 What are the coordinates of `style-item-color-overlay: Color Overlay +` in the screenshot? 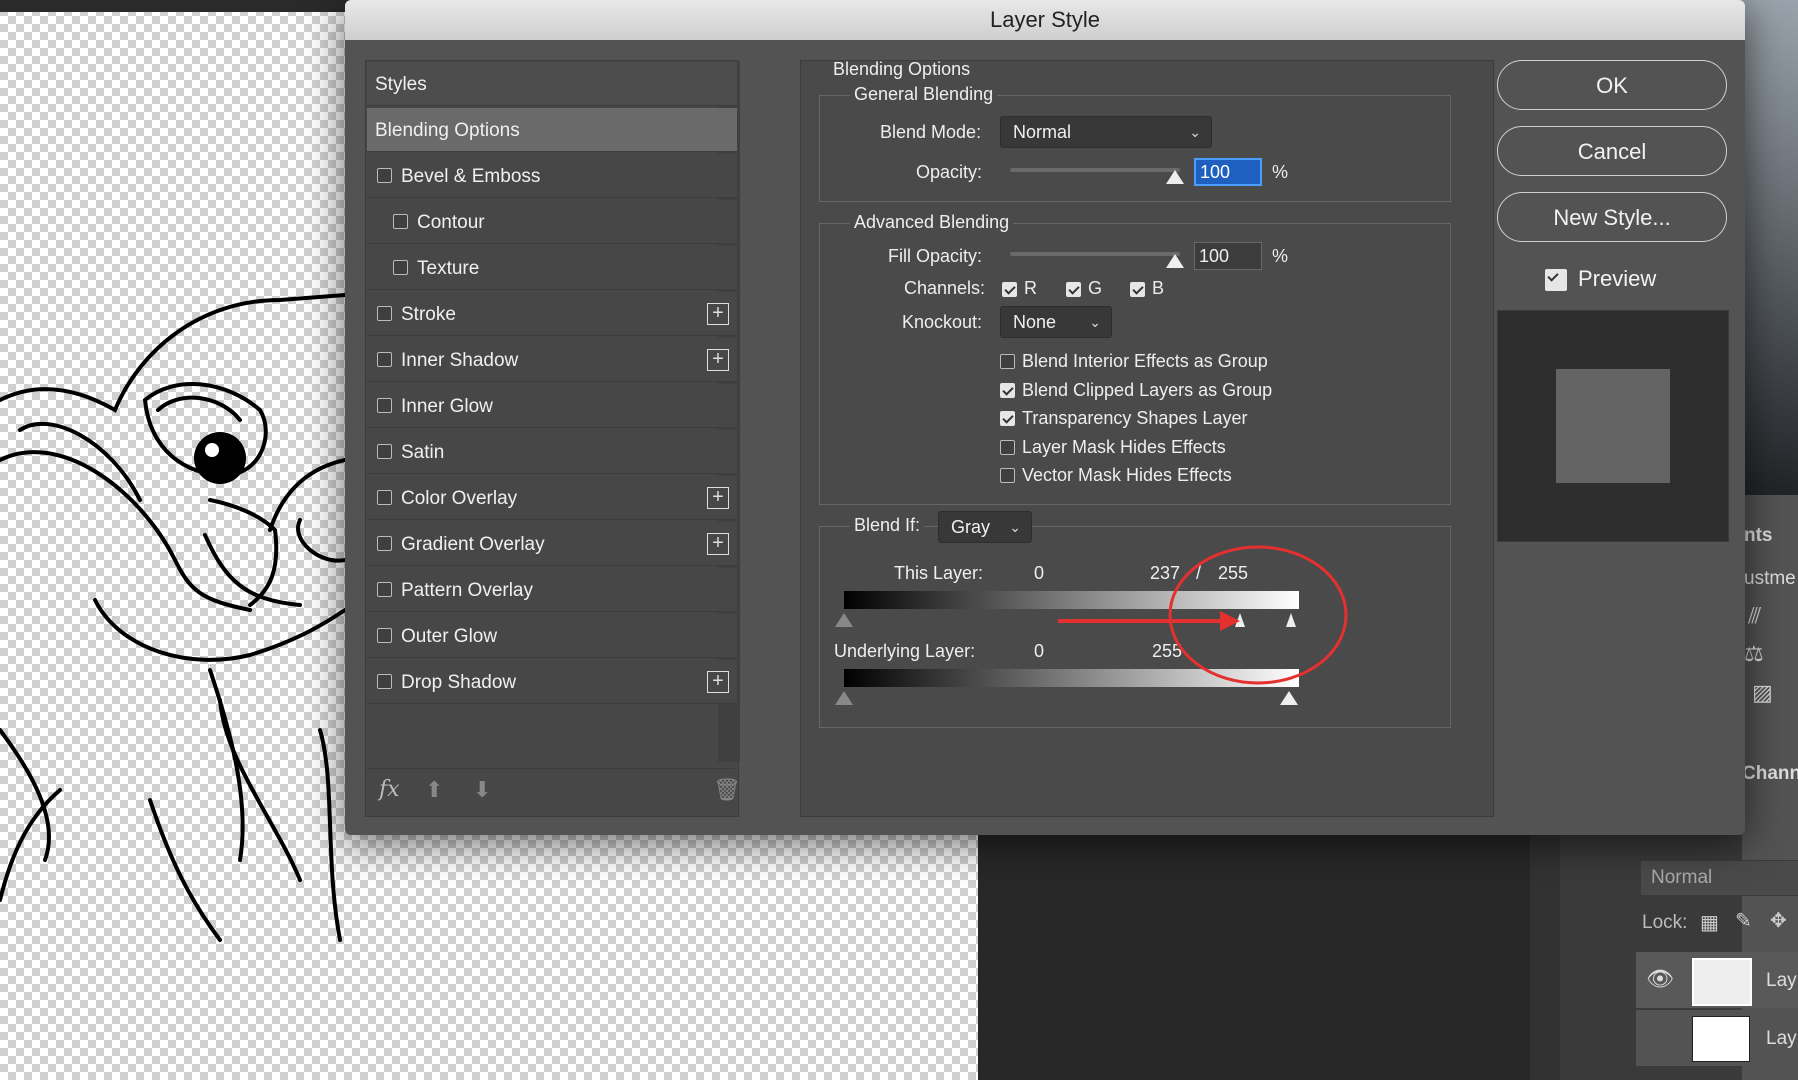 It's located at (552, 498).